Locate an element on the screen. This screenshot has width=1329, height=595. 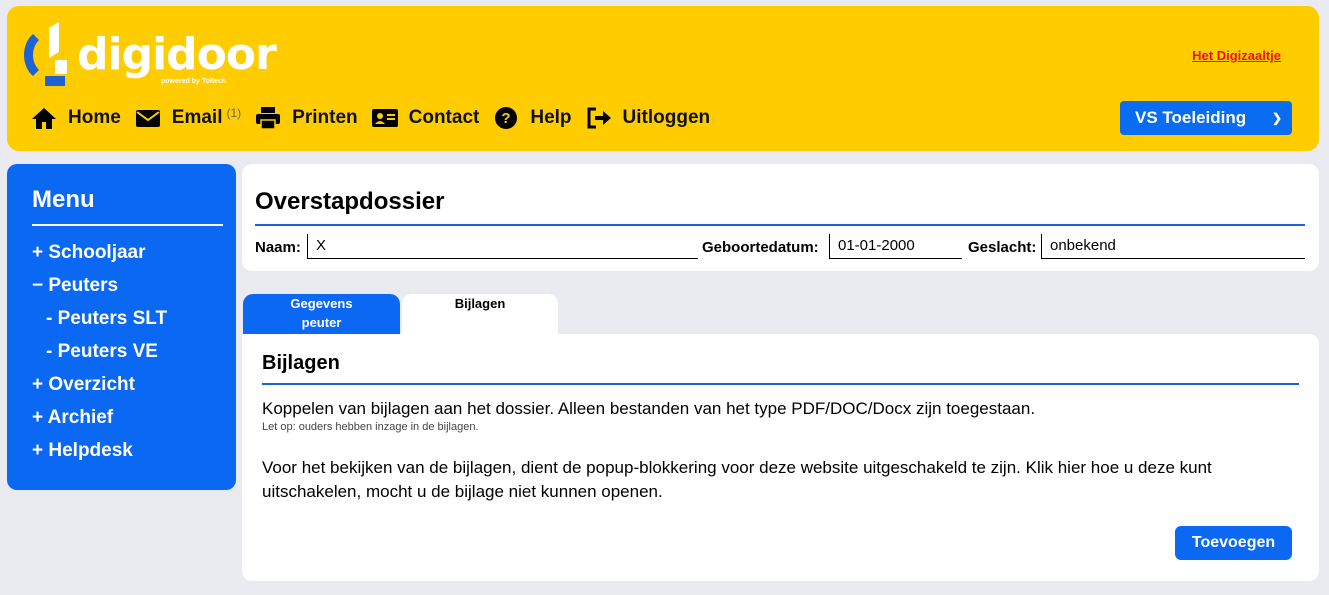
sidebar-item-peuters: − Peuters is located at coordinates (99, 289).